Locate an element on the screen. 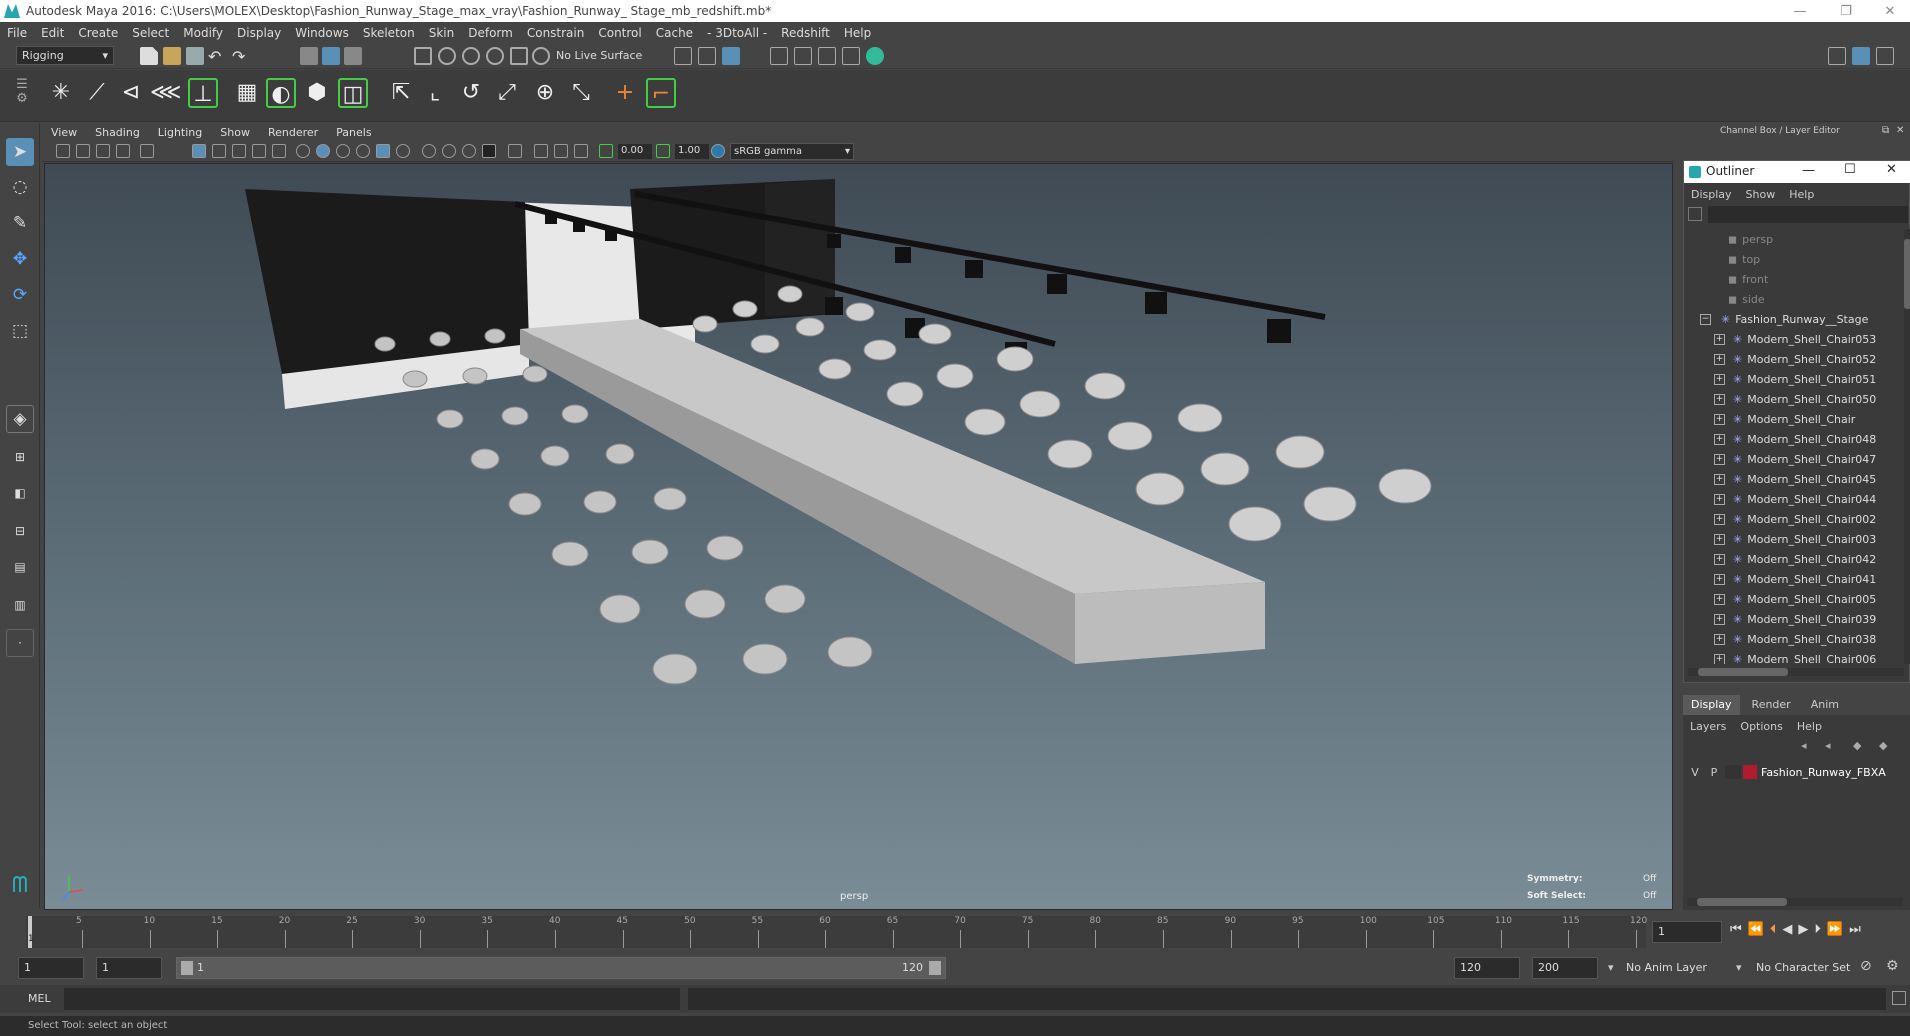 This screenshot has width=1910, height=1036. layer-menu-help: Help is located at coordinates (1809, 726).